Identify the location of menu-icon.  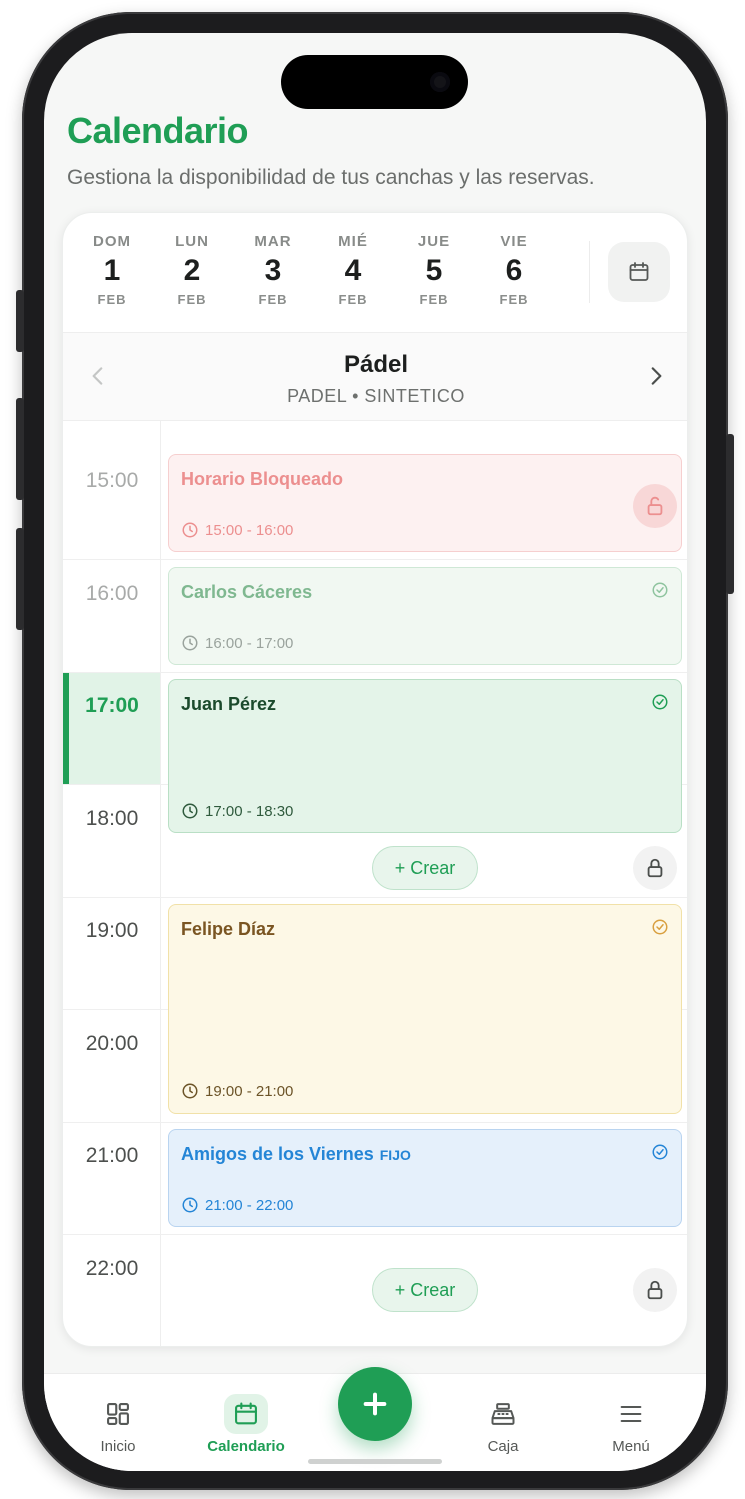
(631, 1414).